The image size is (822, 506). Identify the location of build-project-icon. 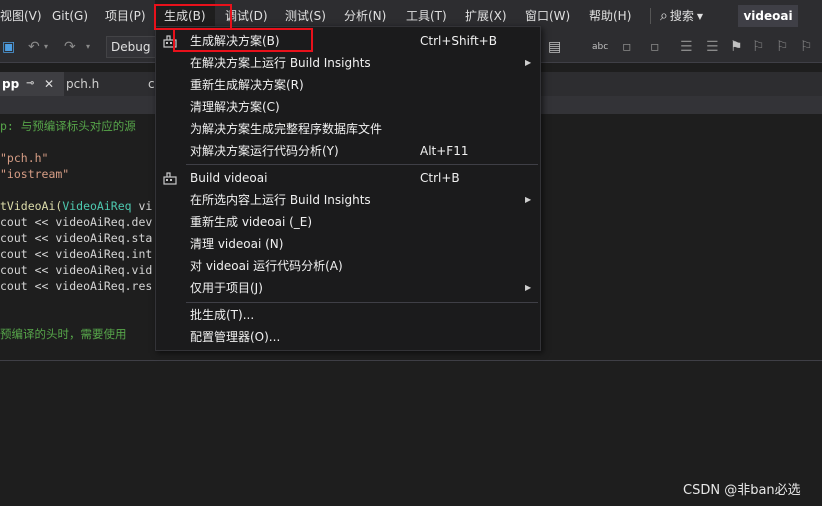
(170, 178).